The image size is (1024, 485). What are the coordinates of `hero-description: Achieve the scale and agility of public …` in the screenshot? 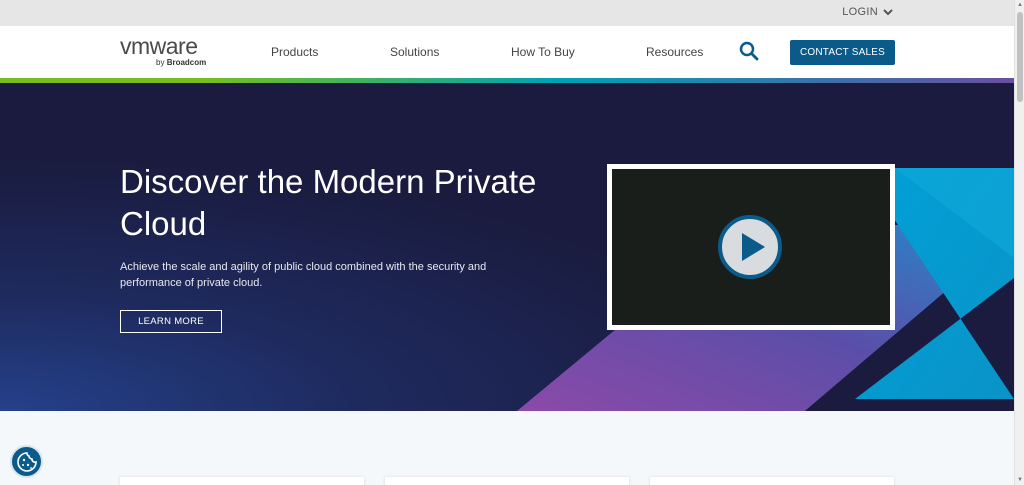 It's located at (303, 275).